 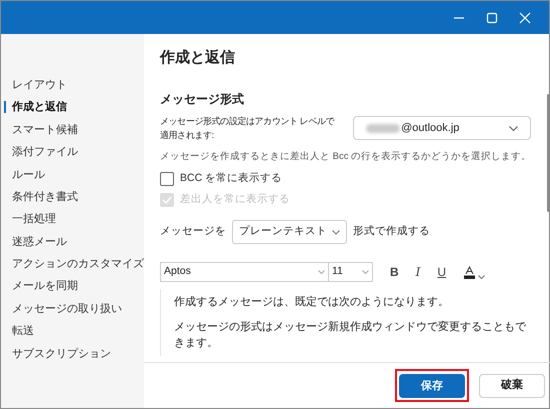 What do you see at coordinates (548, 153) in the screenshot?
I see `scrollbar` at bounding box center [548, 153].